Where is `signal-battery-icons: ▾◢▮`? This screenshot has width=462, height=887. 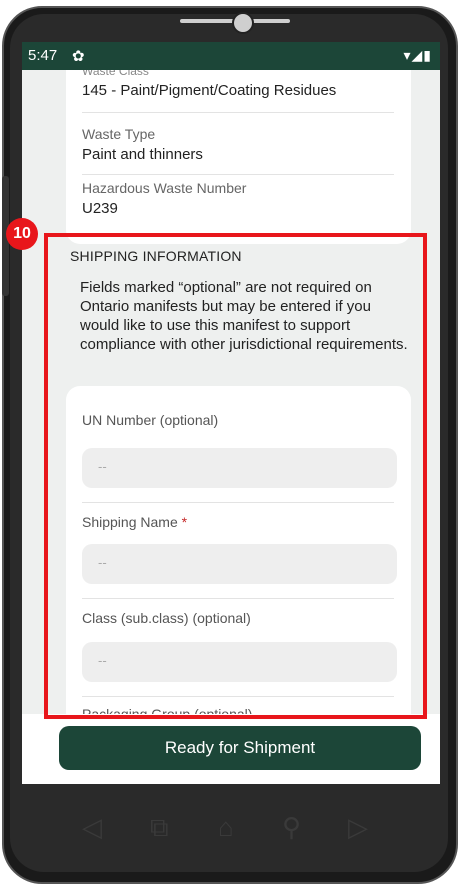
signal-battery-icons: ▾◢▮ is located at coordinates (417, 55).